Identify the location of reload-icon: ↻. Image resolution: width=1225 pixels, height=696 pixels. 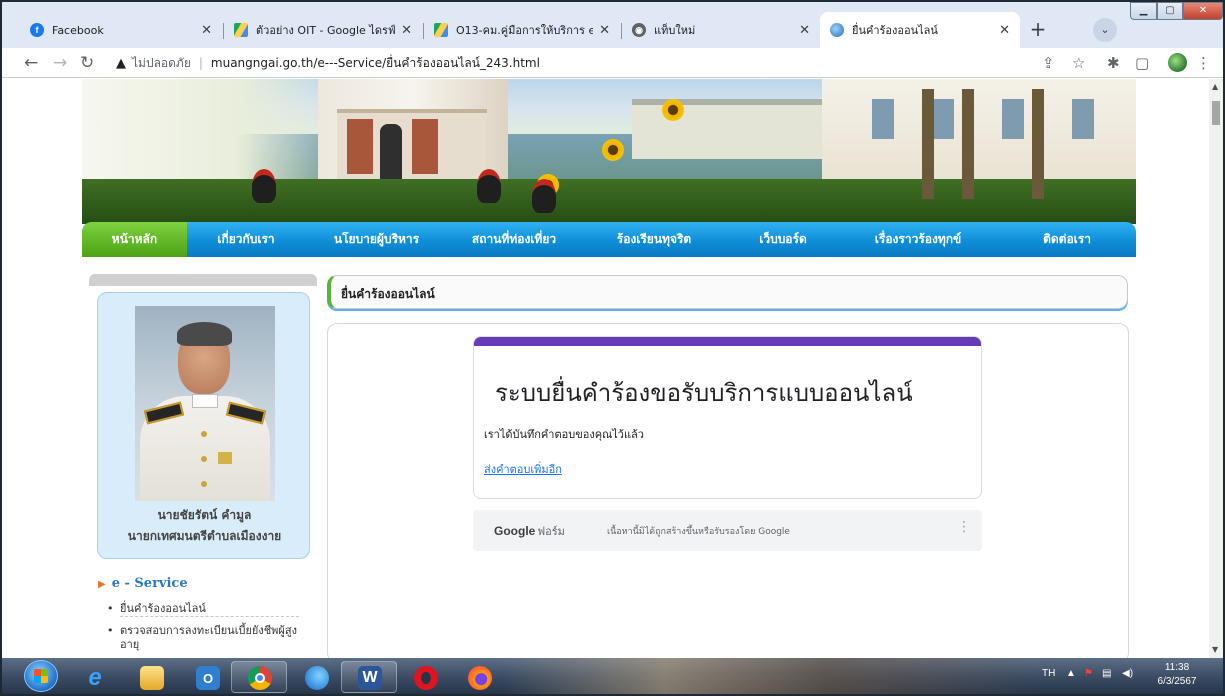
(87, 63).